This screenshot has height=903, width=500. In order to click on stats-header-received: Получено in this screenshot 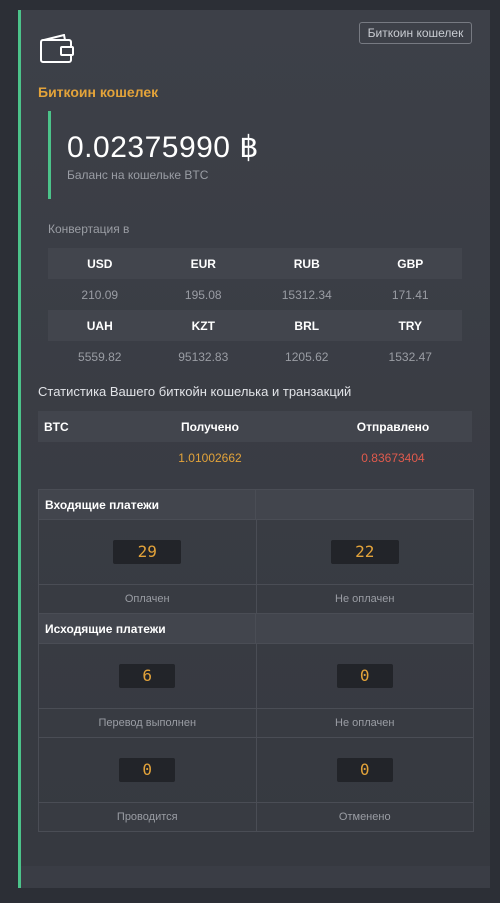, I will do `click(210, 426)`.